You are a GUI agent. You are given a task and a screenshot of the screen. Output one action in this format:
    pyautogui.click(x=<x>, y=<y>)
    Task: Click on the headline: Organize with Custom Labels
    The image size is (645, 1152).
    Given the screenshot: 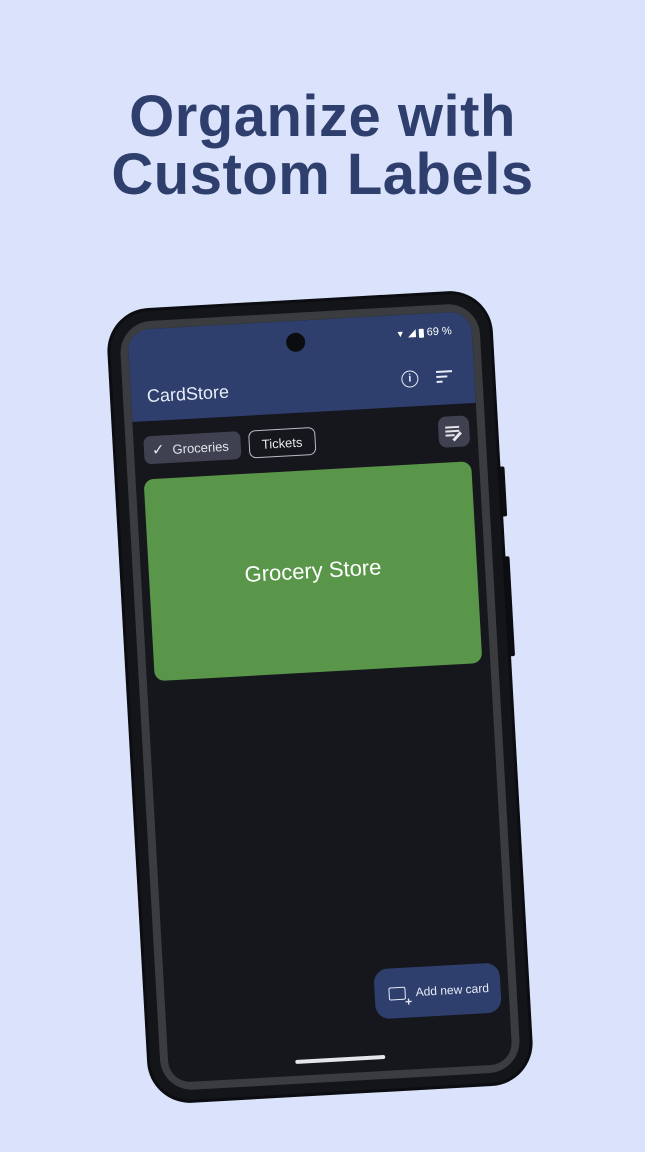 What is the action you would take?
    pyautogui.click(x=322, y=146)
    